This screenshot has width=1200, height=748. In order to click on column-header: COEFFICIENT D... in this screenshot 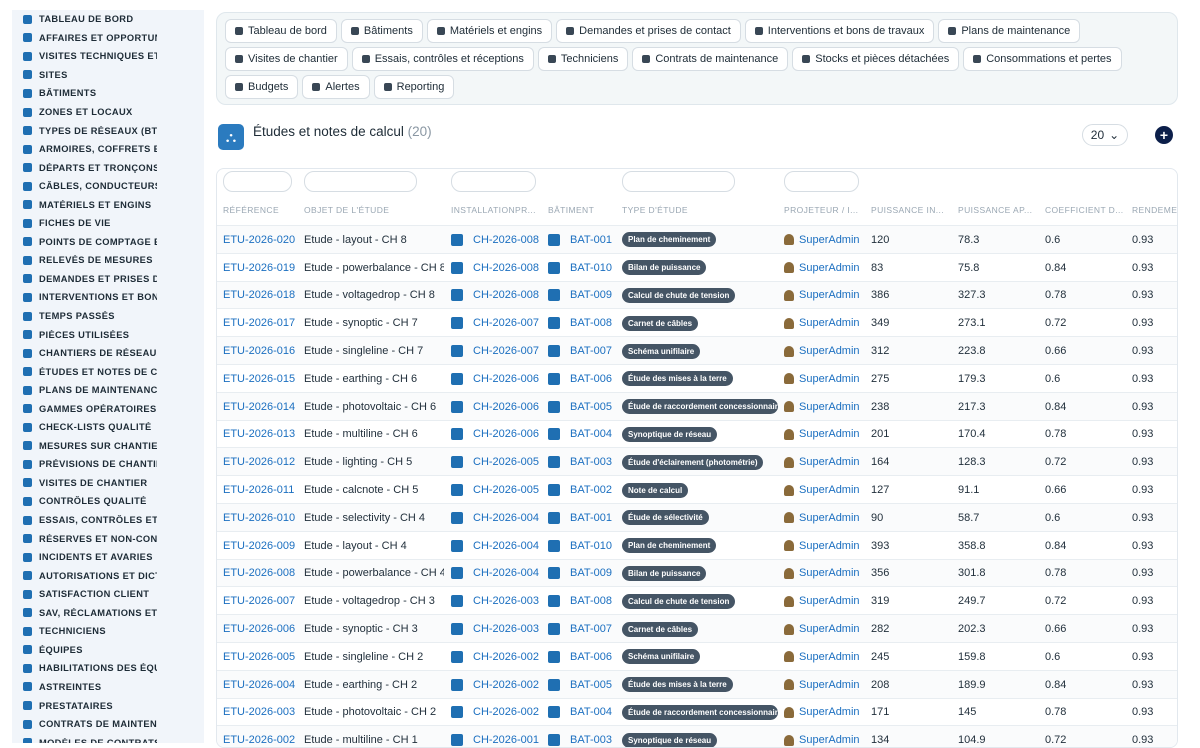, I will do `click(1084, 210)`.